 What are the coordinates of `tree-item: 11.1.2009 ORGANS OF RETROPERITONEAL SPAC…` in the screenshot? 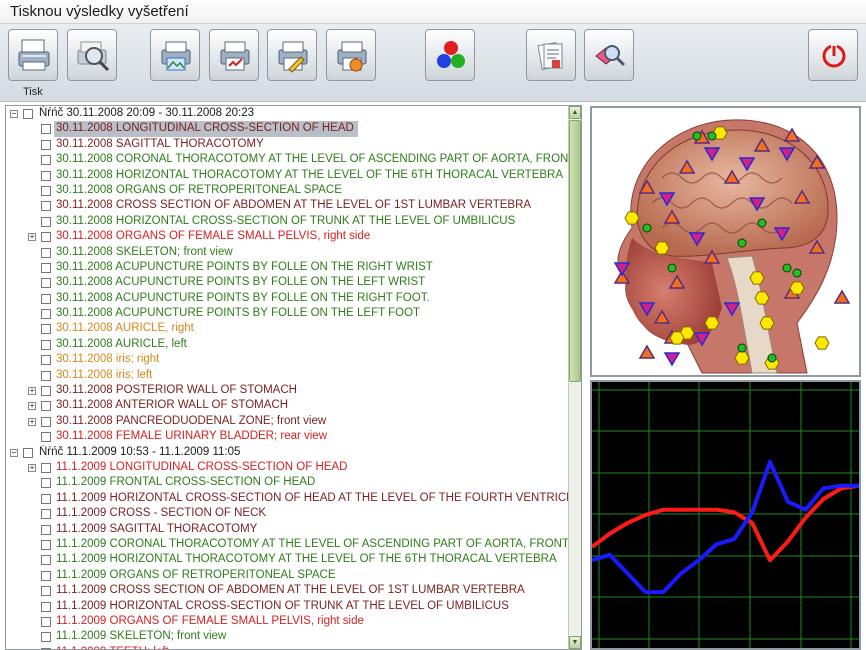 It's located at (287, 575).